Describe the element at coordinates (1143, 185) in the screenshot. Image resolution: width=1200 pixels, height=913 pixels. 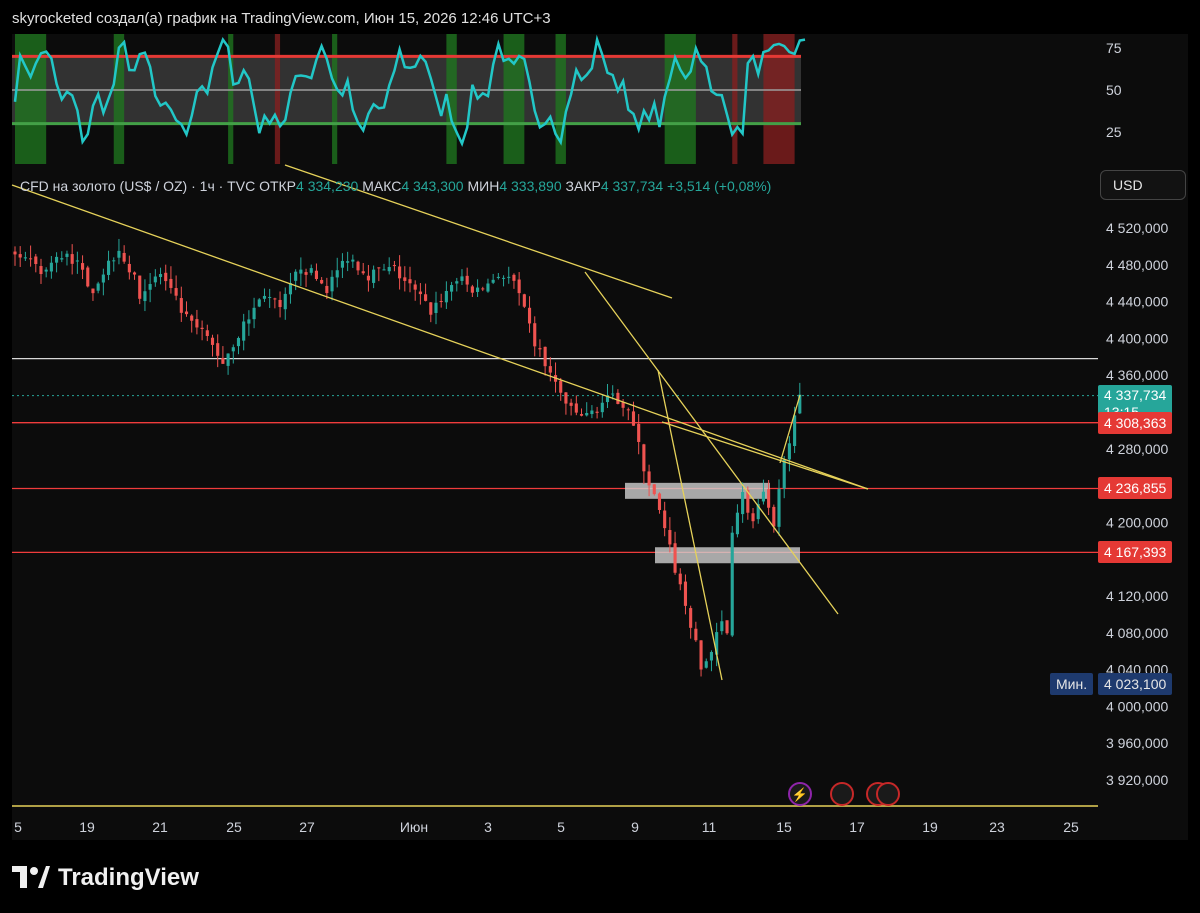
I see `currency-button: USD` at that location.